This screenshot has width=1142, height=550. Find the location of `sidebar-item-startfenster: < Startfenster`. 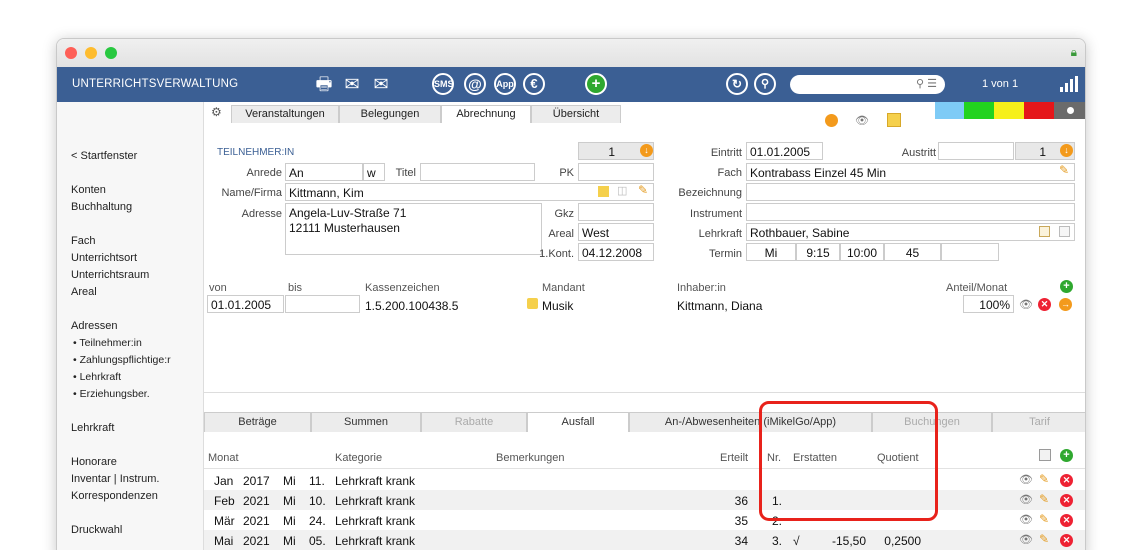

sidebar-item-startfenster: < Startfenster is located at coordinates (104, 156).